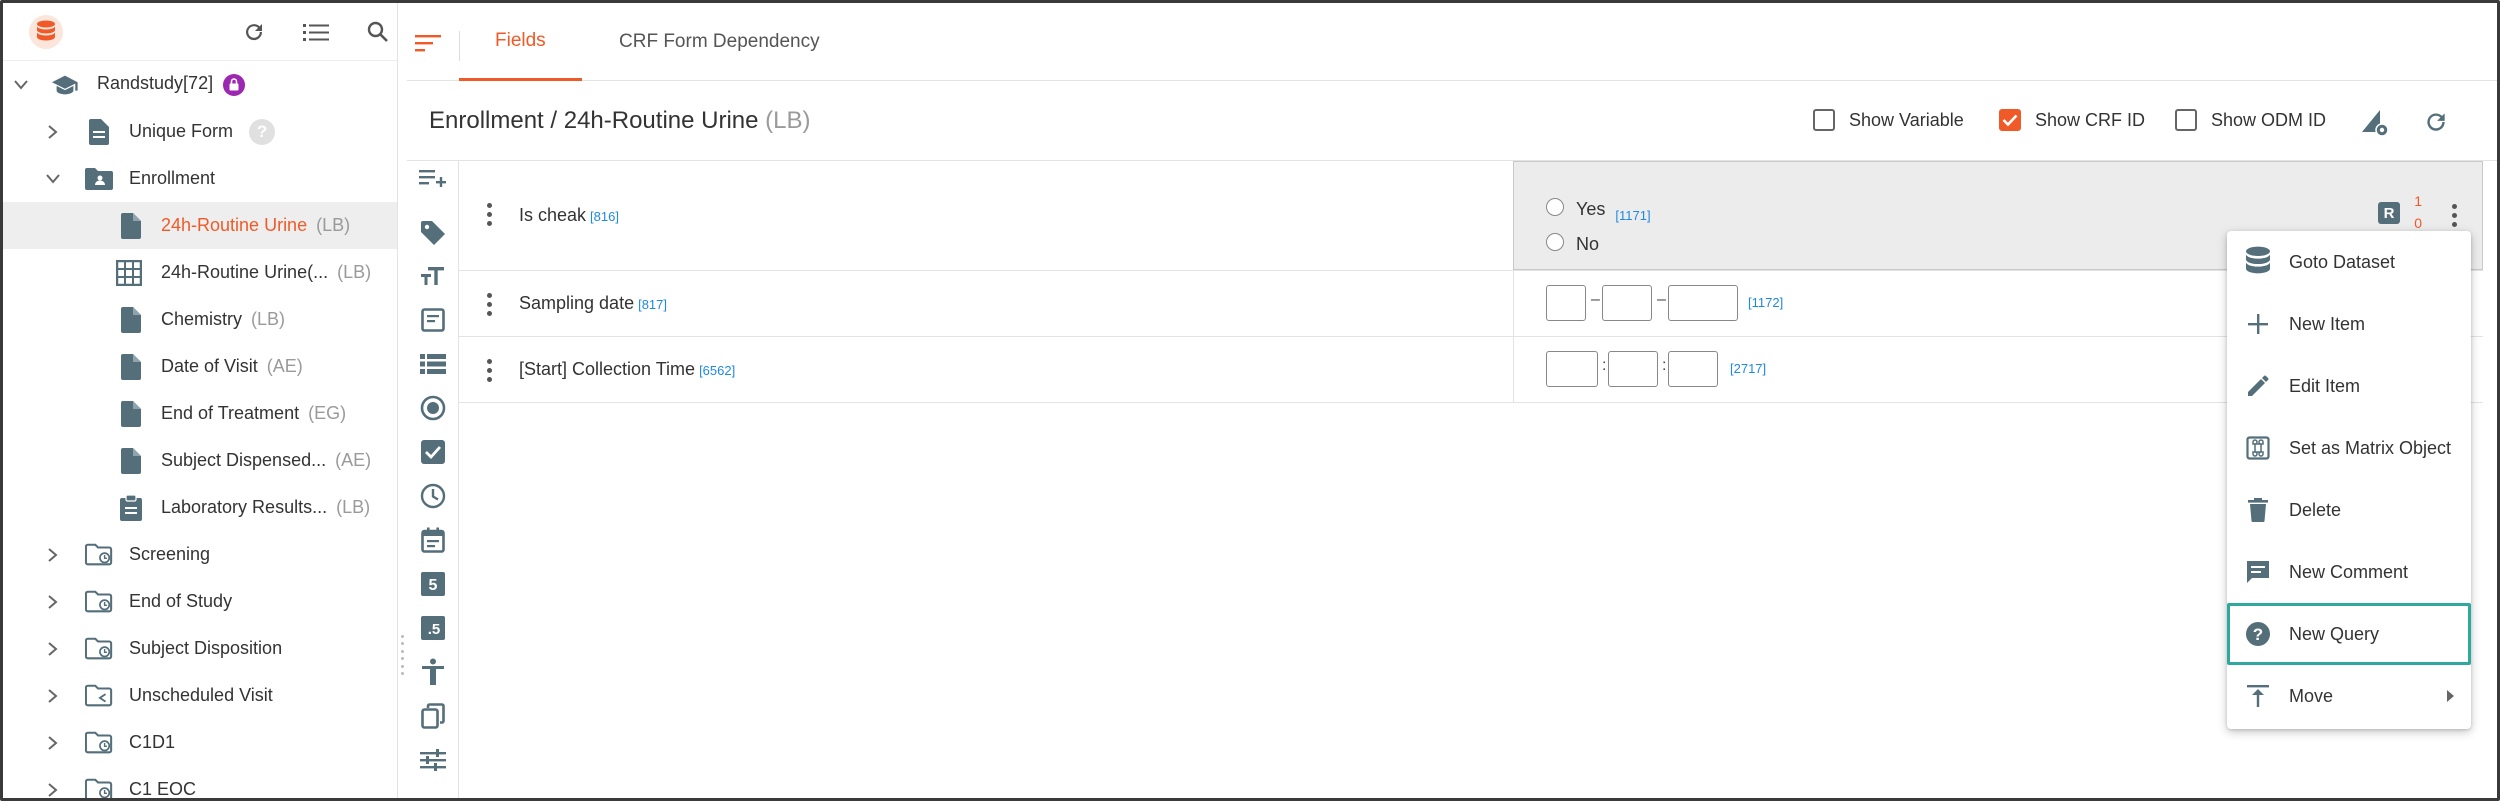 This screenshot has height=801, width=2500. I want to click on show-crf-id-checkbox: Show CRF ID, so click(2072, 120).